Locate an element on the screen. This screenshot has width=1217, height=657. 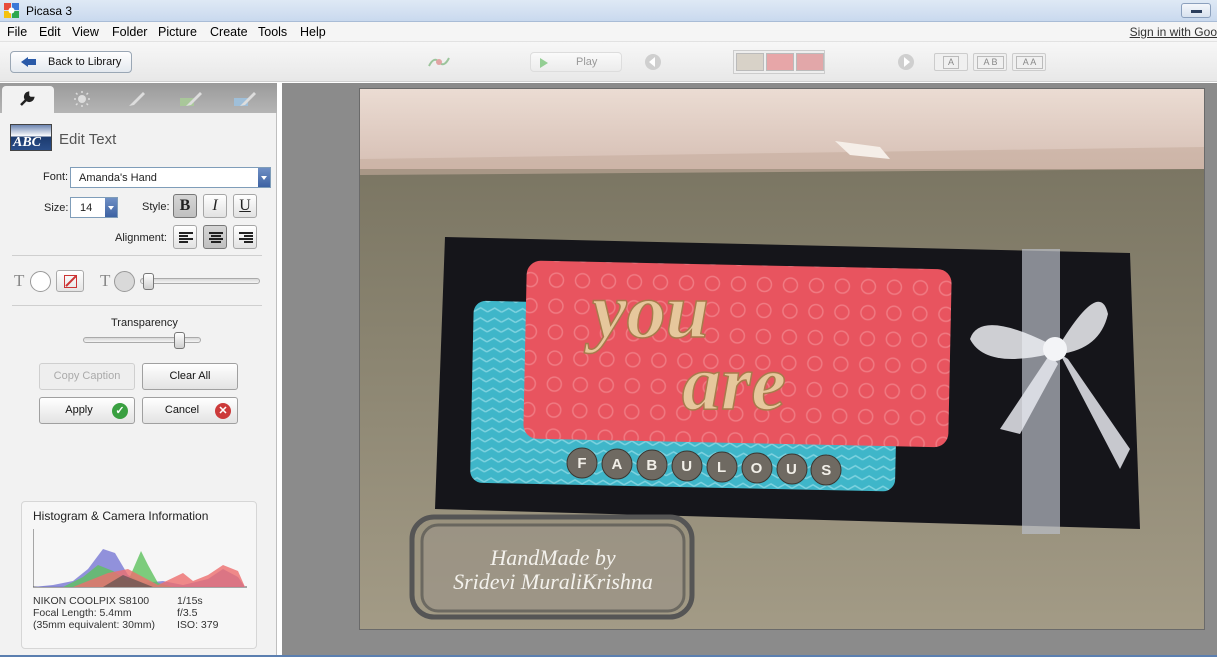
text-color-button is located at coordinates (40, 281).